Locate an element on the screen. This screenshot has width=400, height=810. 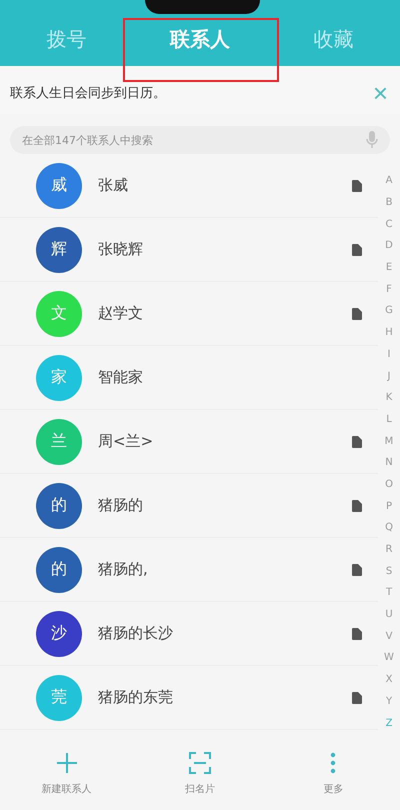
contact-row: 威 张威 is located at coordinates (189, 186).